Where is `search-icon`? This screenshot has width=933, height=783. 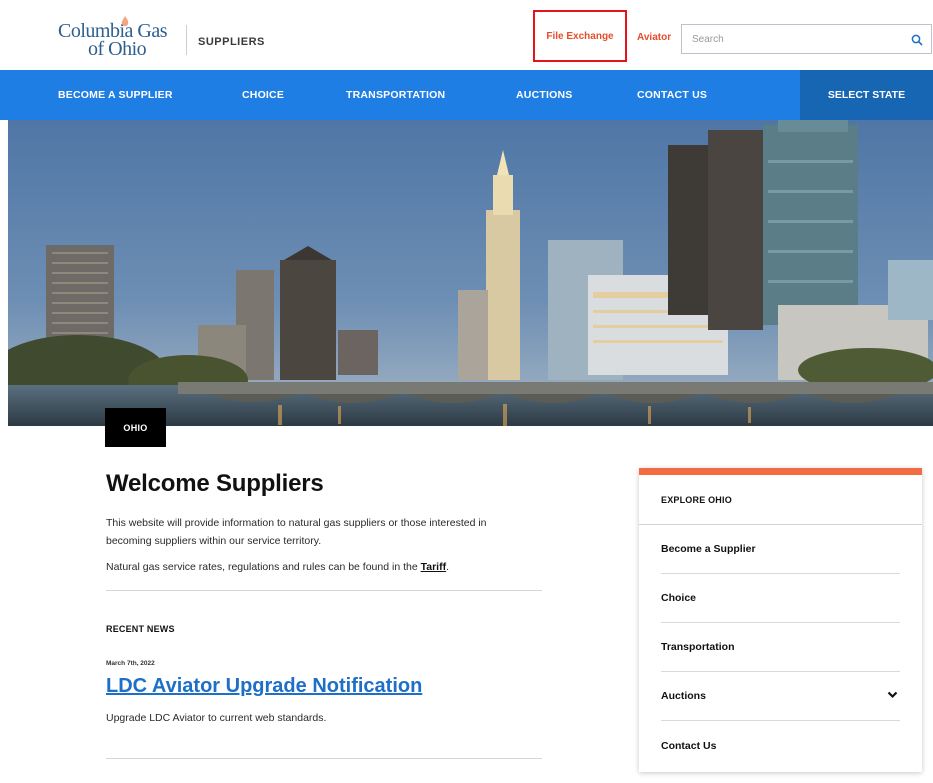
search-icon is located at coordinates (917, 40).